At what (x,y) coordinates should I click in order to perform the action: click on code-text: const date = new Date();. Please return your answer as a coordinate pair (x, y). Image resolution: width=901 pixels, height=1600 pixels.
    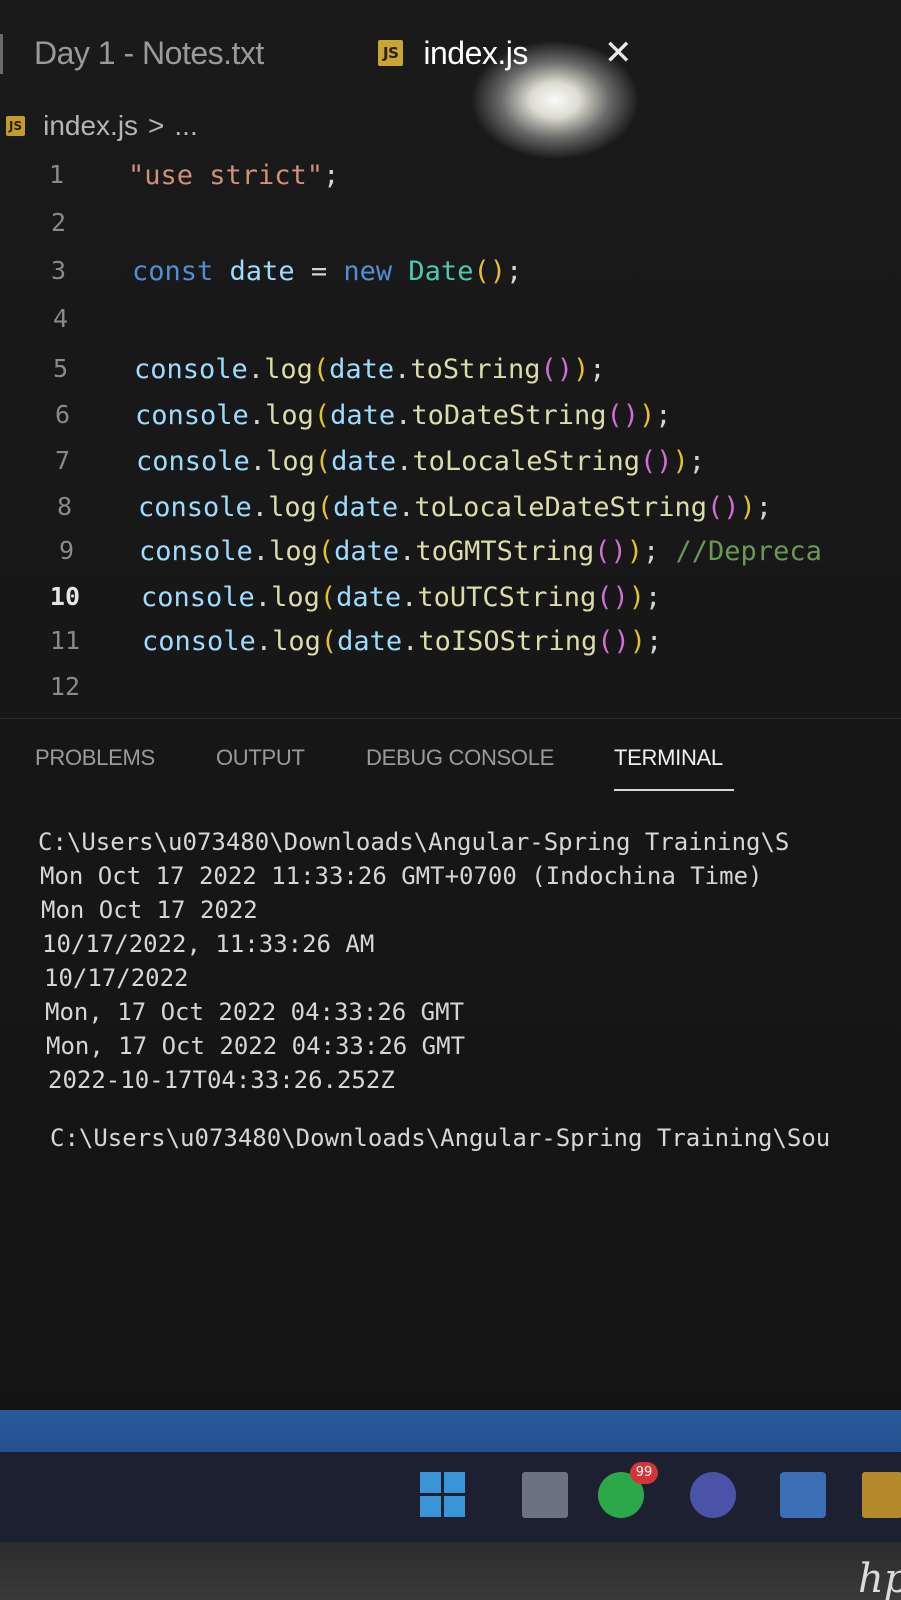
    Looking at the image, I should click on (327, 271).